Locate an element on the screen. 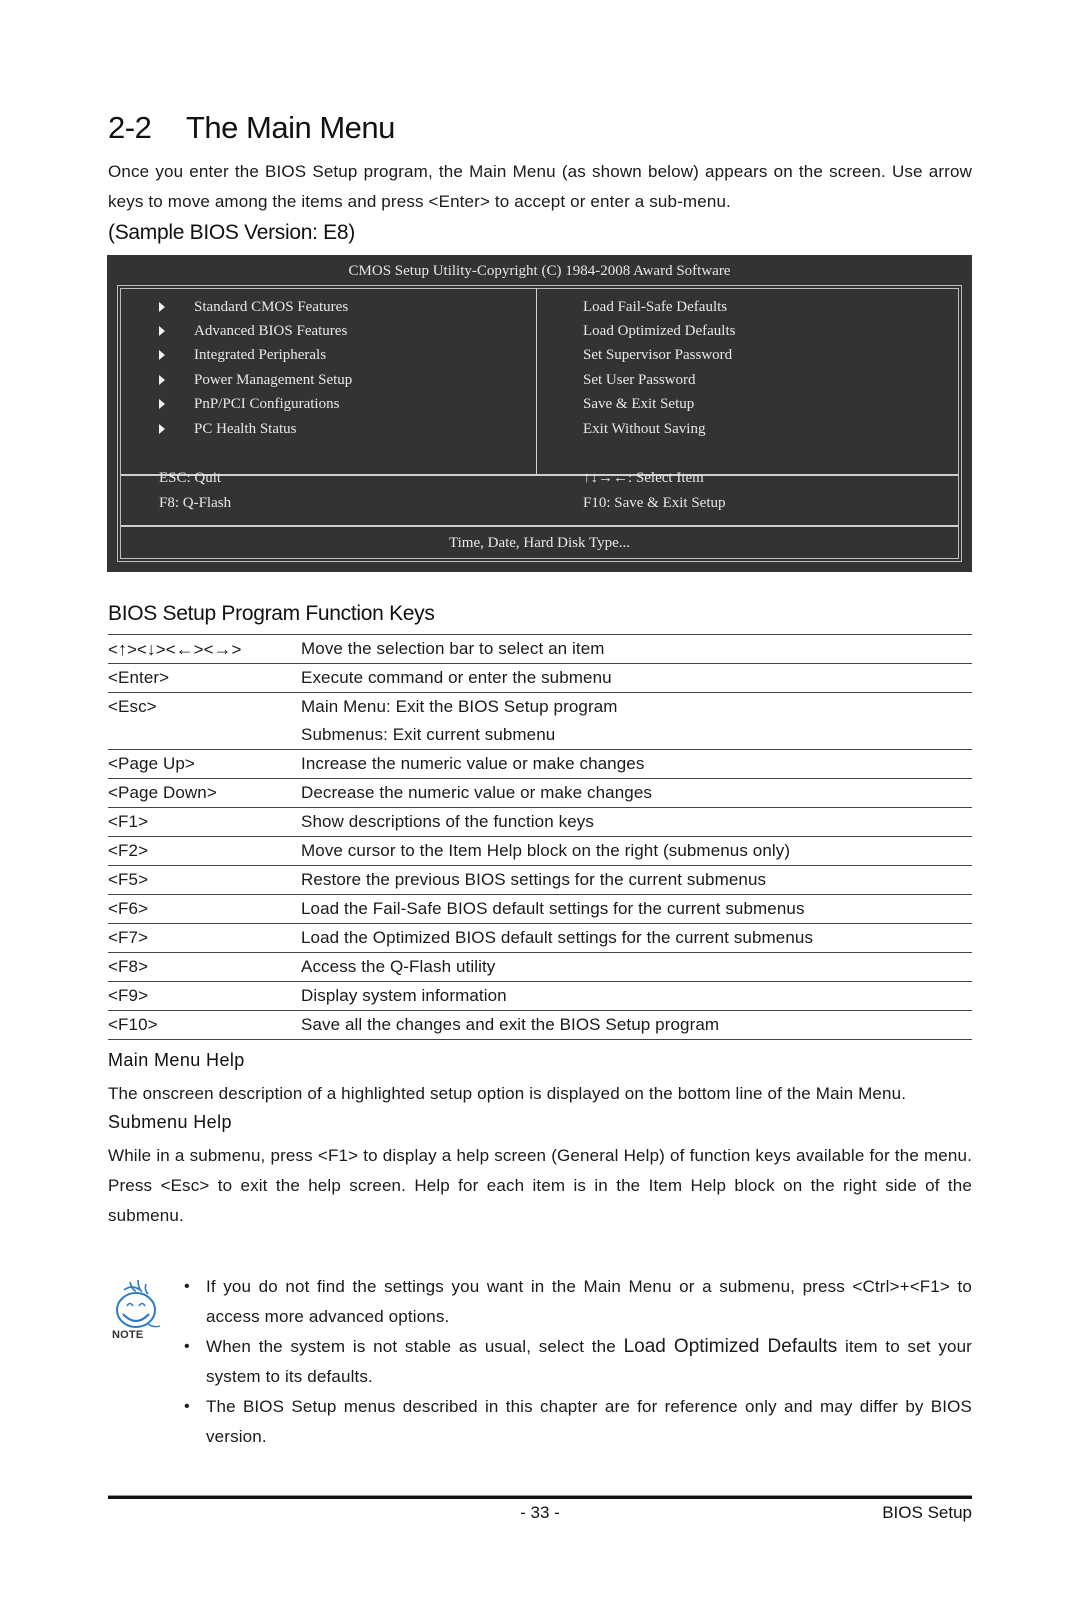 Image resolution: width=1080 pixels, height=1604 pixels. key-name: <F10> is located at coordinates (133, 1024).